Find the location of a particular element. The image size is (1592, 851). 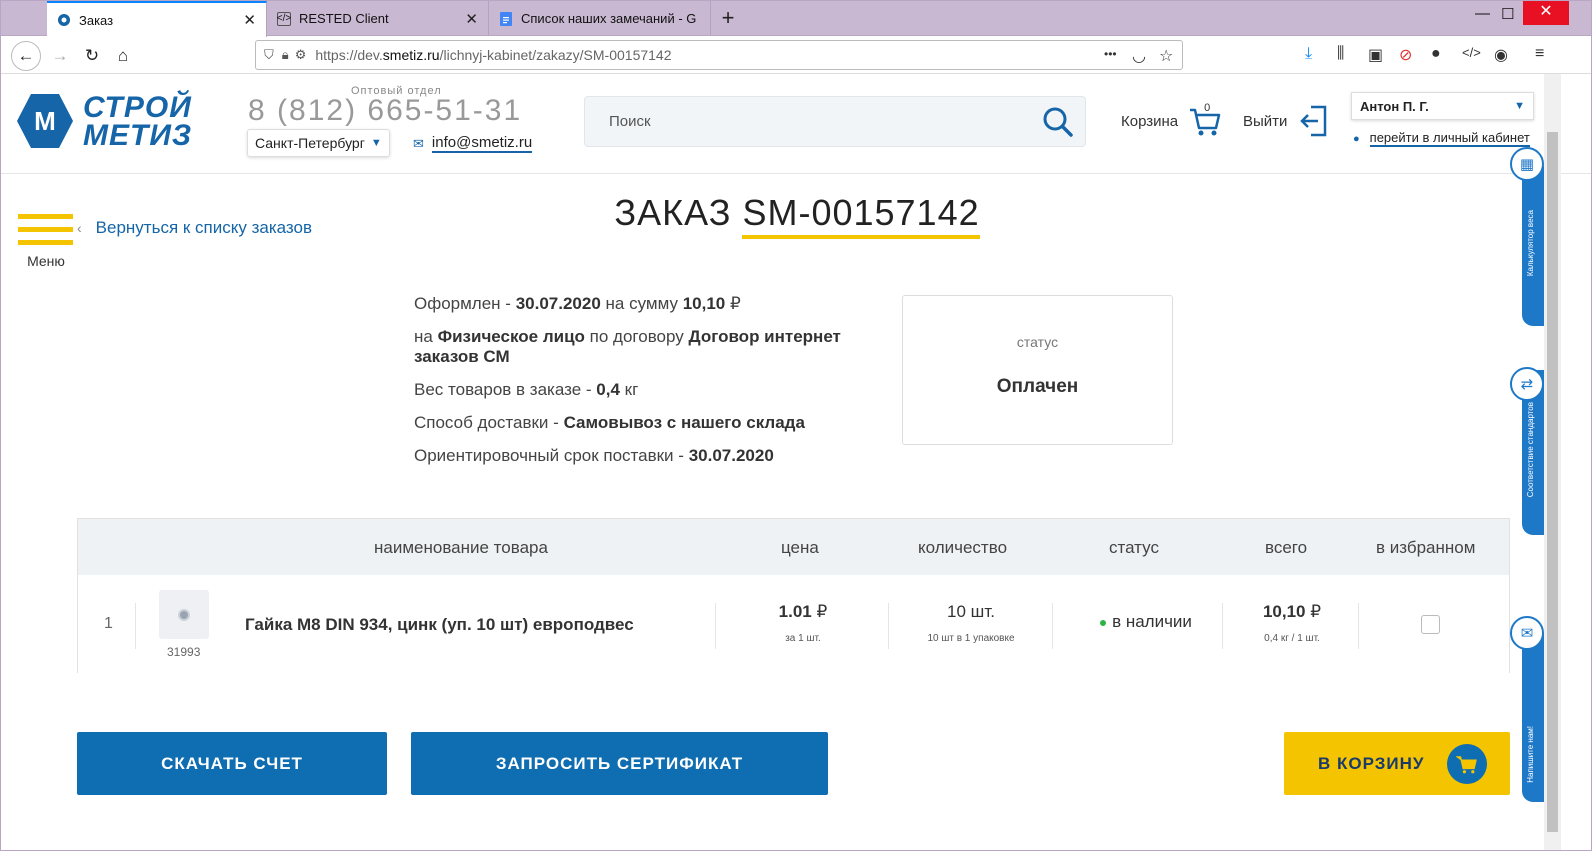

add-to-cart-button: В КОРЗИНУ is located at coordinates (1397, 763).